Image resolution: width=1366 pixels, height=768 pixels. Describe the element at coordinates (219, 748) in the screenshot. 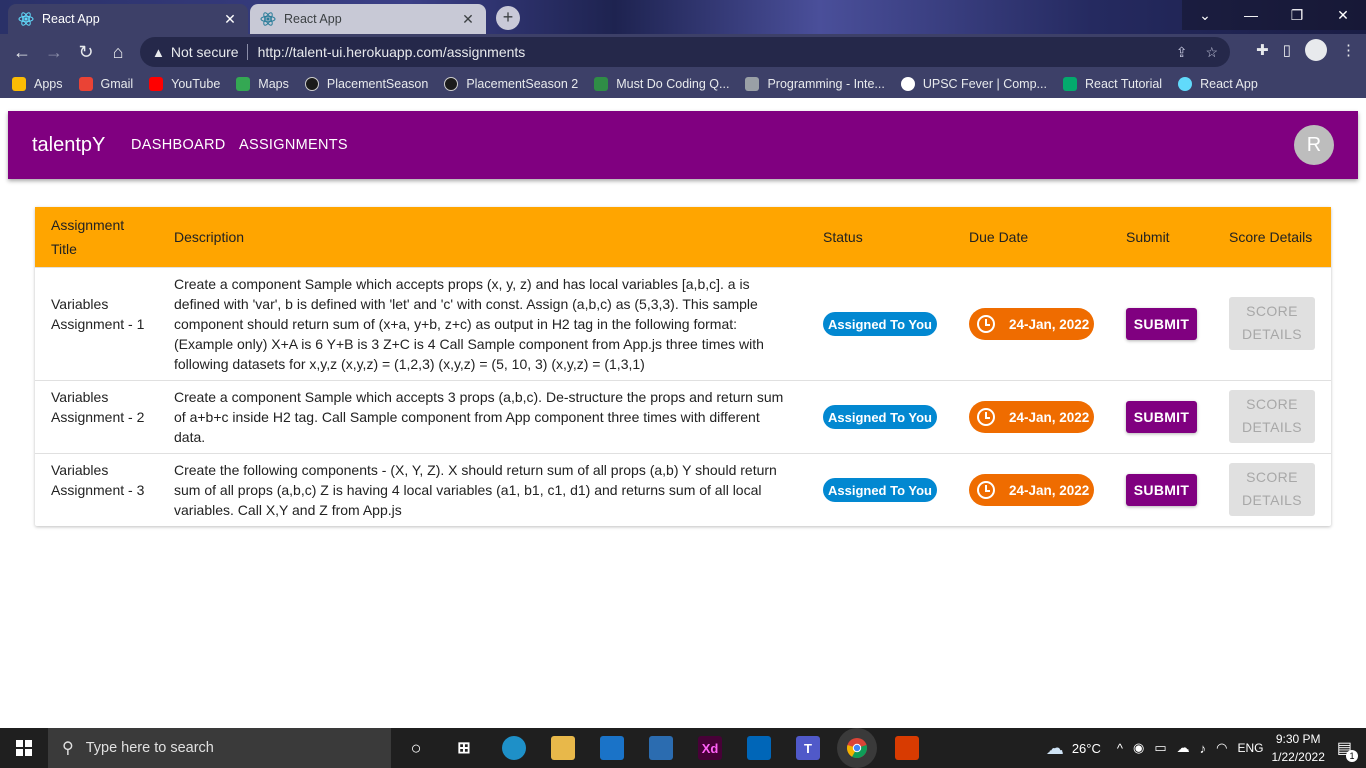

I see `taskbar-search-box: ⚲ Type here to search` at that location.